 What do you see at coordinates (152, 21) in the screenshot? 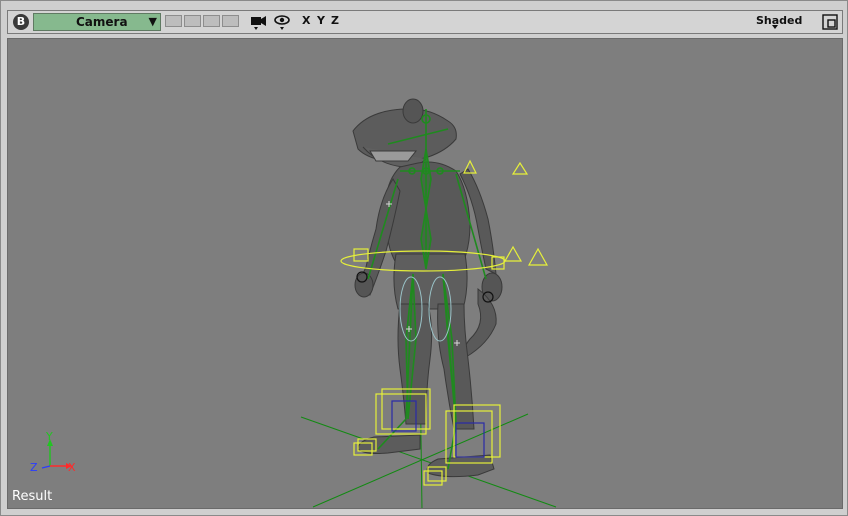
I see `chevron-down-icon: ▼` at bounding box center [152, 21].